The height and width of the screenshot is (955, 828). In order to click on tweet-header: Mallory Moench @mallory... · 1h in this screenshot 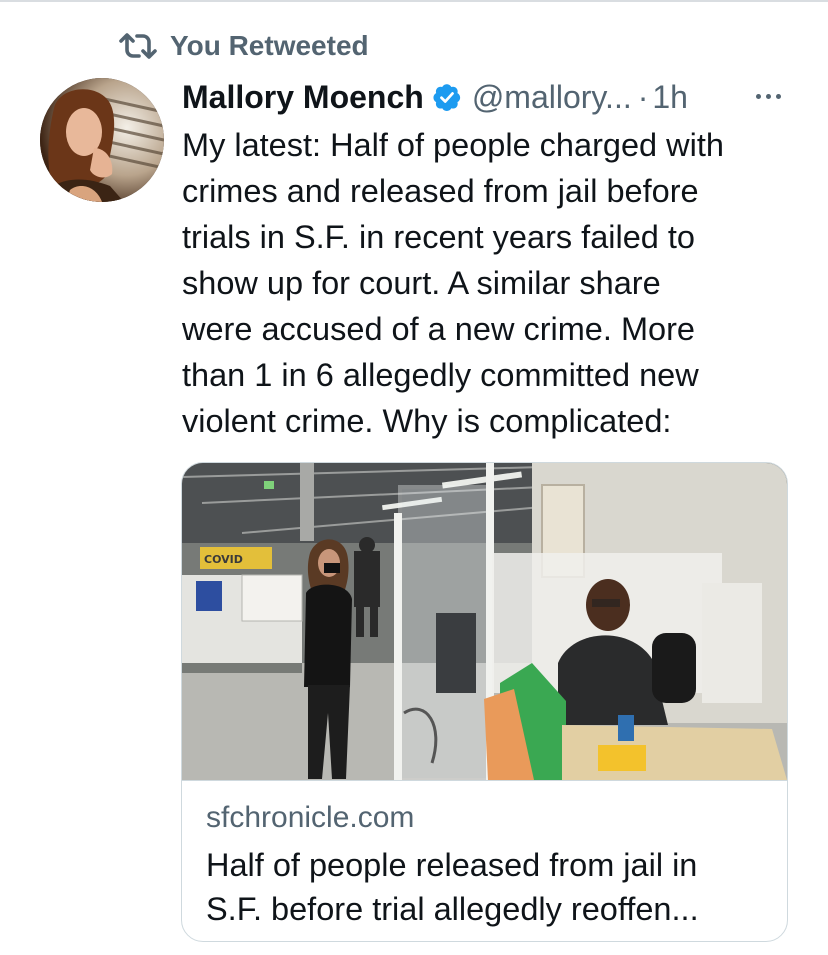, I will do `click(435, 97)`.